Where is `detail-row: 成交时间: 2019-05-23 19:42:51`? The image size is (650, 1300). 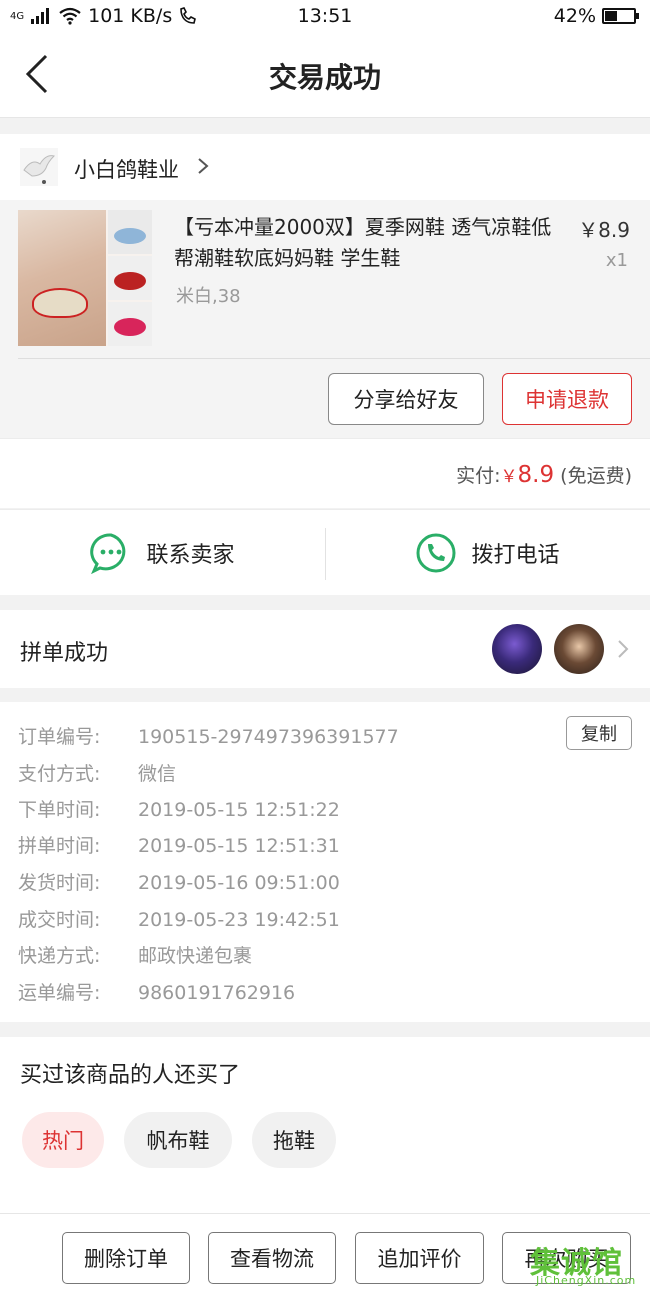 detail-row: 成交时间: 2019-05-23 19:42:51 is located at coordinates (179, 918).